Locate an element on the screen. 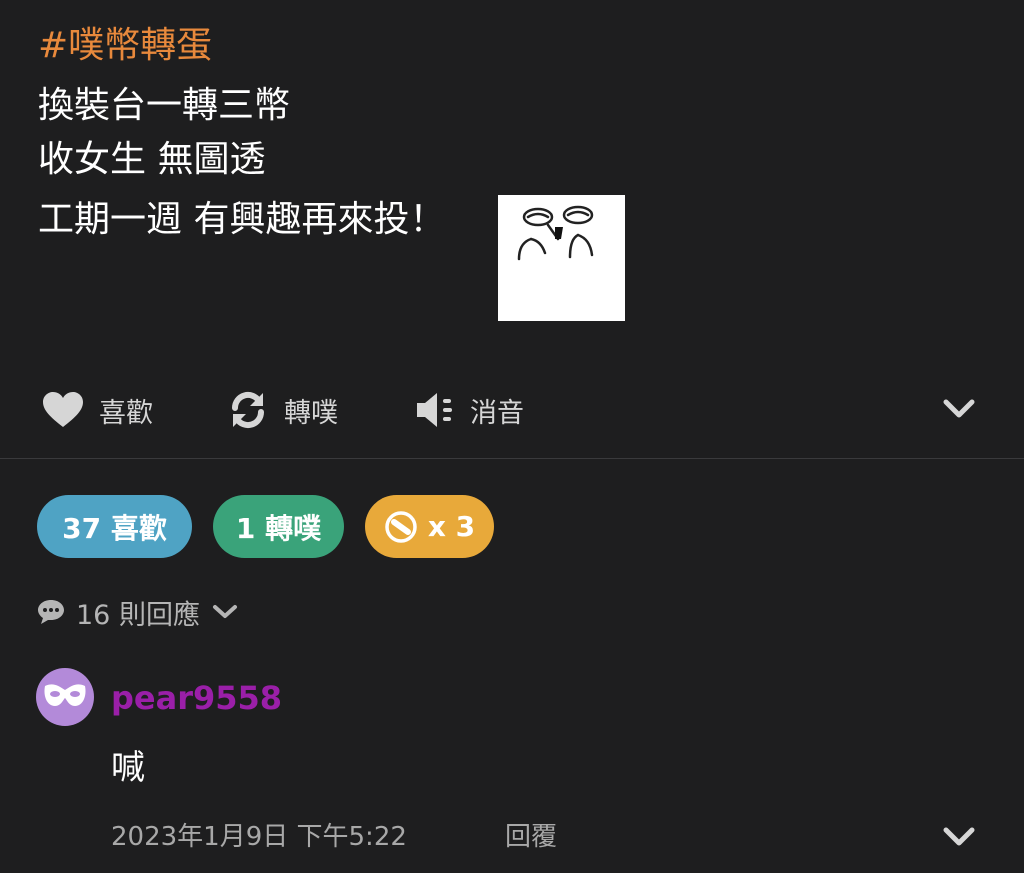 This screenshot has height=873, width=1024. coins-count-badge: x 3 is located at coordinates (429, 526).